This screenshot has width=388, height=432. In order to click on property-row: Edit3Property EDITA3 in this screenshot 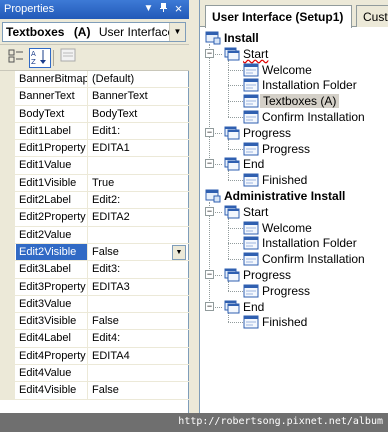, I will do `click(94, 287)`.